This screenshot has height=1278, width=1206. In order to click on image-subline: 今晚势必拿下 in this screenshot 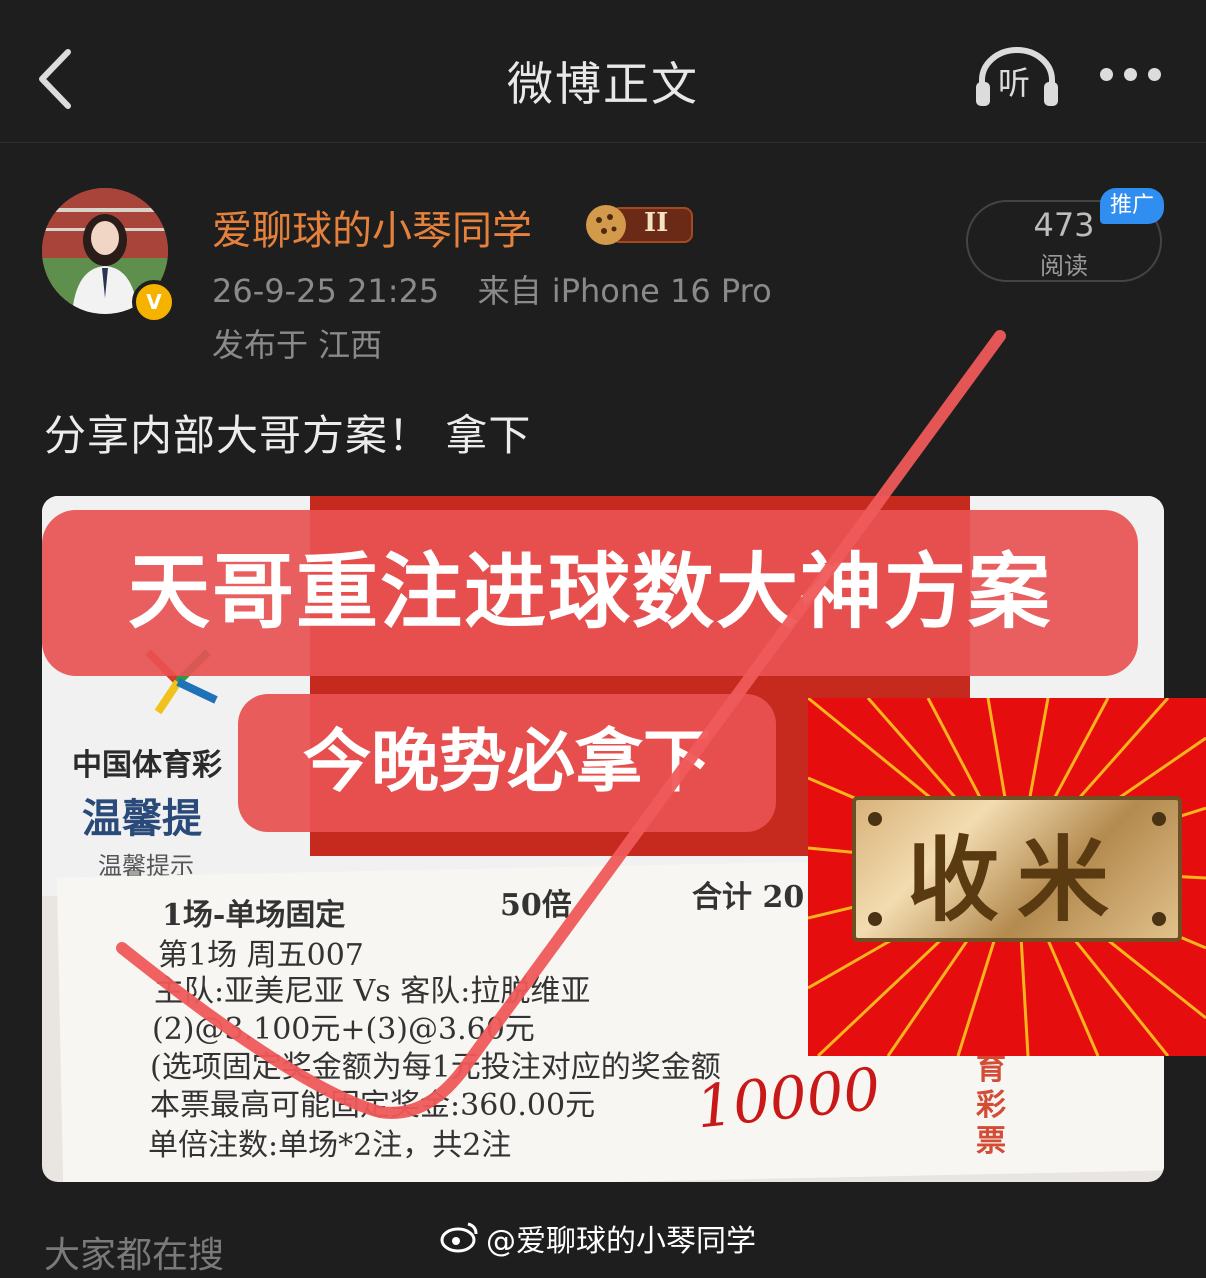, I will do `click(507, 763)`.